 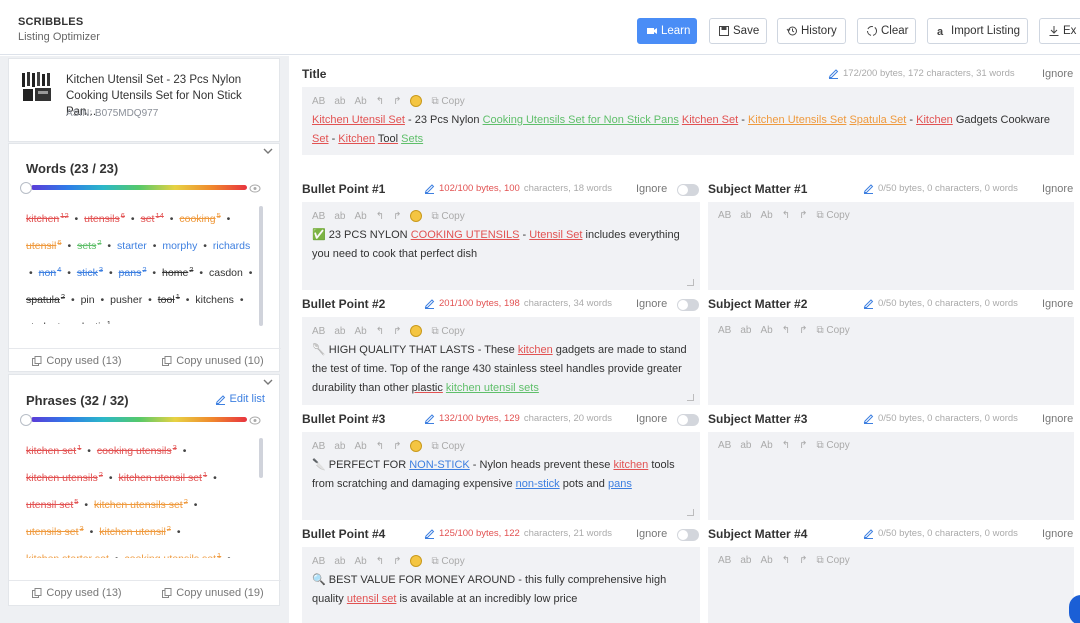 What do you see at coordinates (53, 450) in the screenshot?
I see `keyword-tag: kitchen set1` at bounding box center [53, 450].